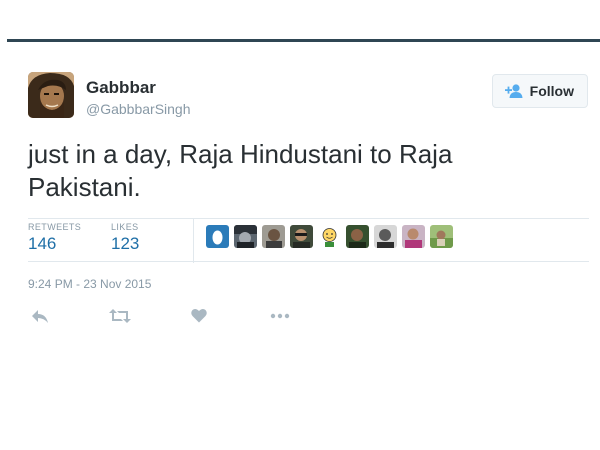  Describe the element at coordinates (514, 91) in the screenshot. I see `add-user-icon` at that location.